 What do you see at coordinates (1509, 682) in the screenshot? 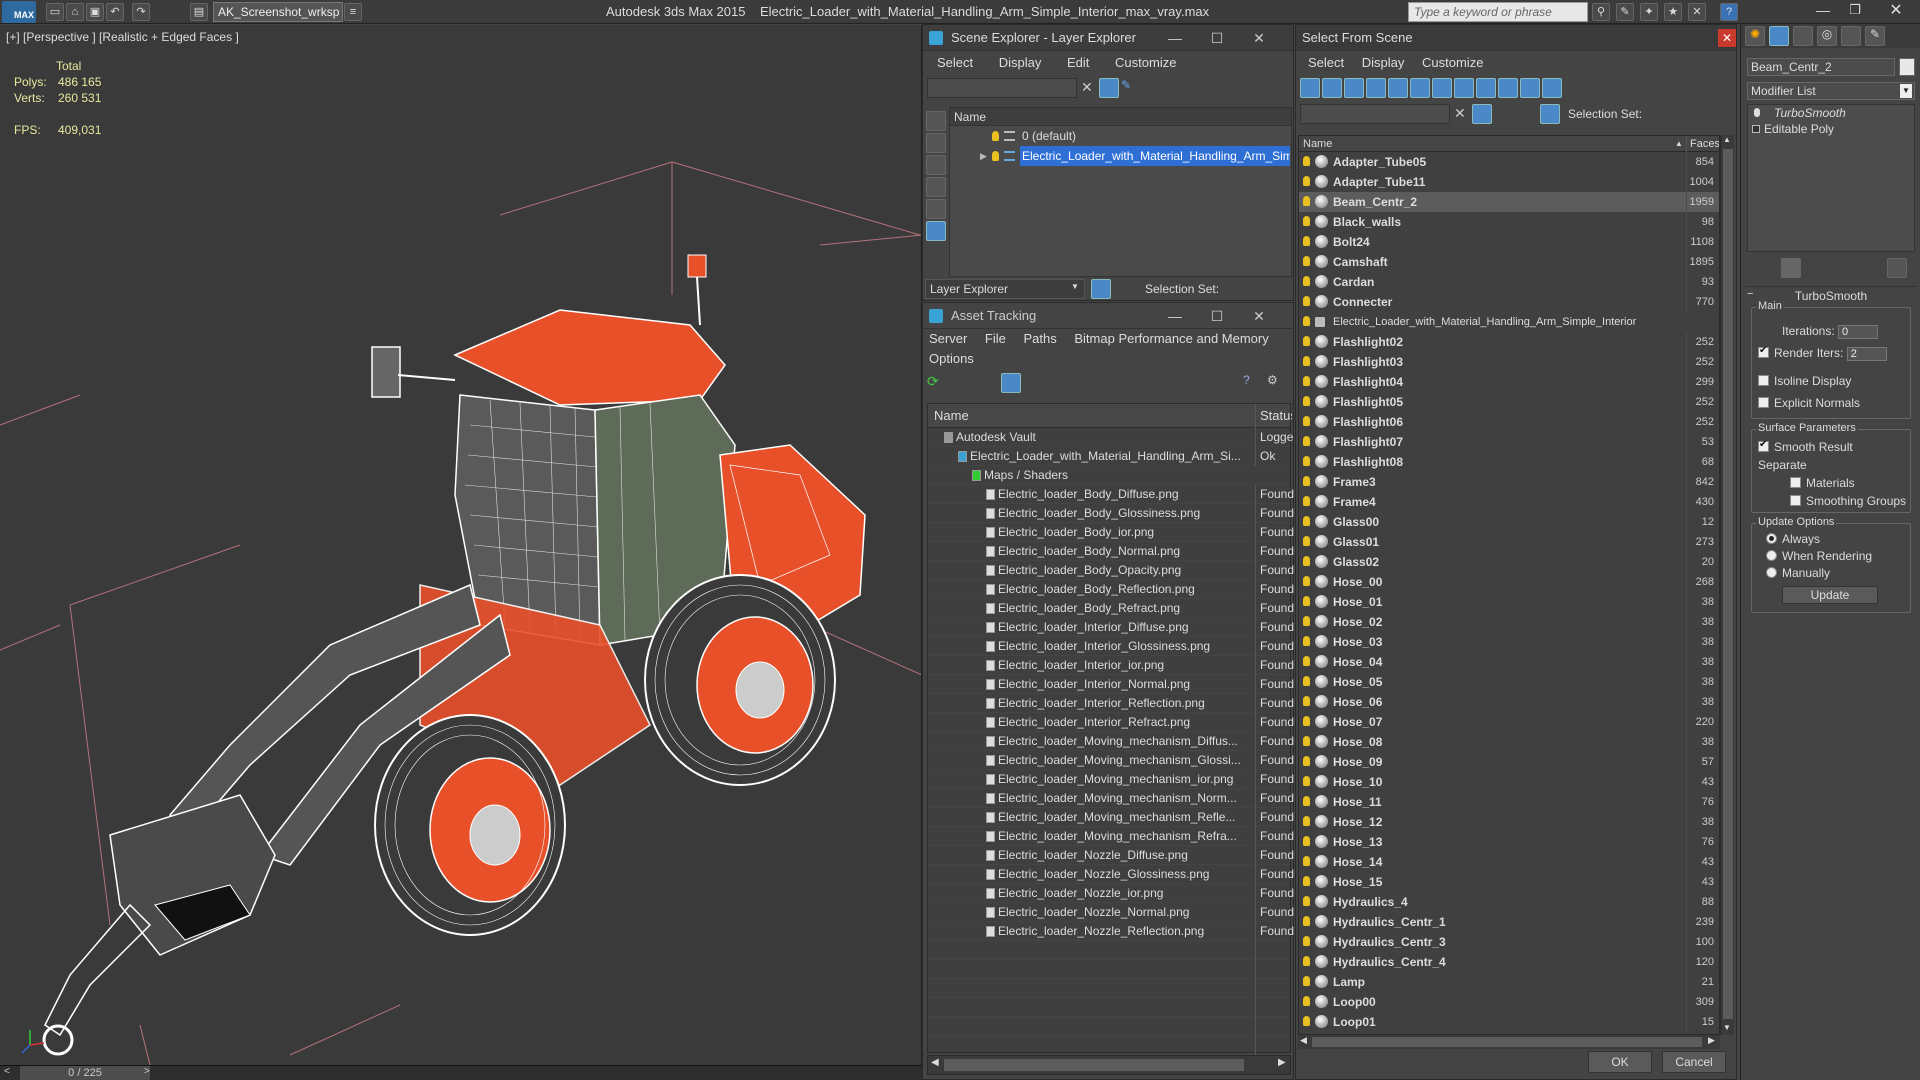
I see `object-row: Hose_05 38` at bounding box center [1509, 682].